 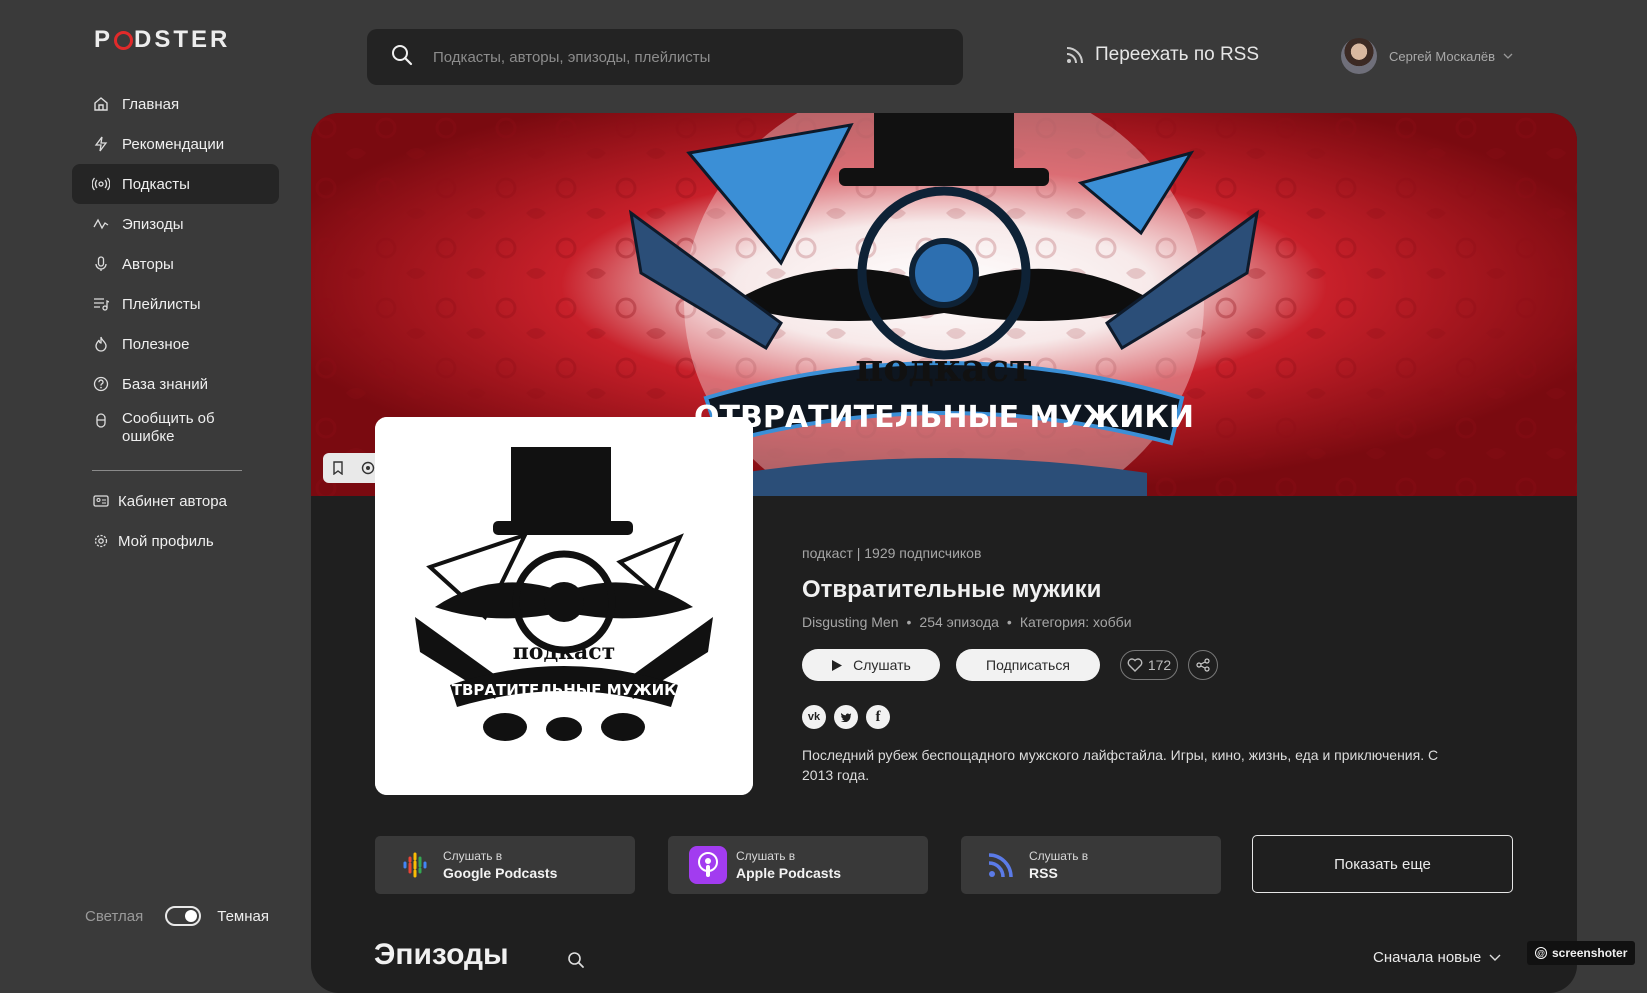 I want to click on sidebar-item-label: Полезное, so click(x=156, y=344).